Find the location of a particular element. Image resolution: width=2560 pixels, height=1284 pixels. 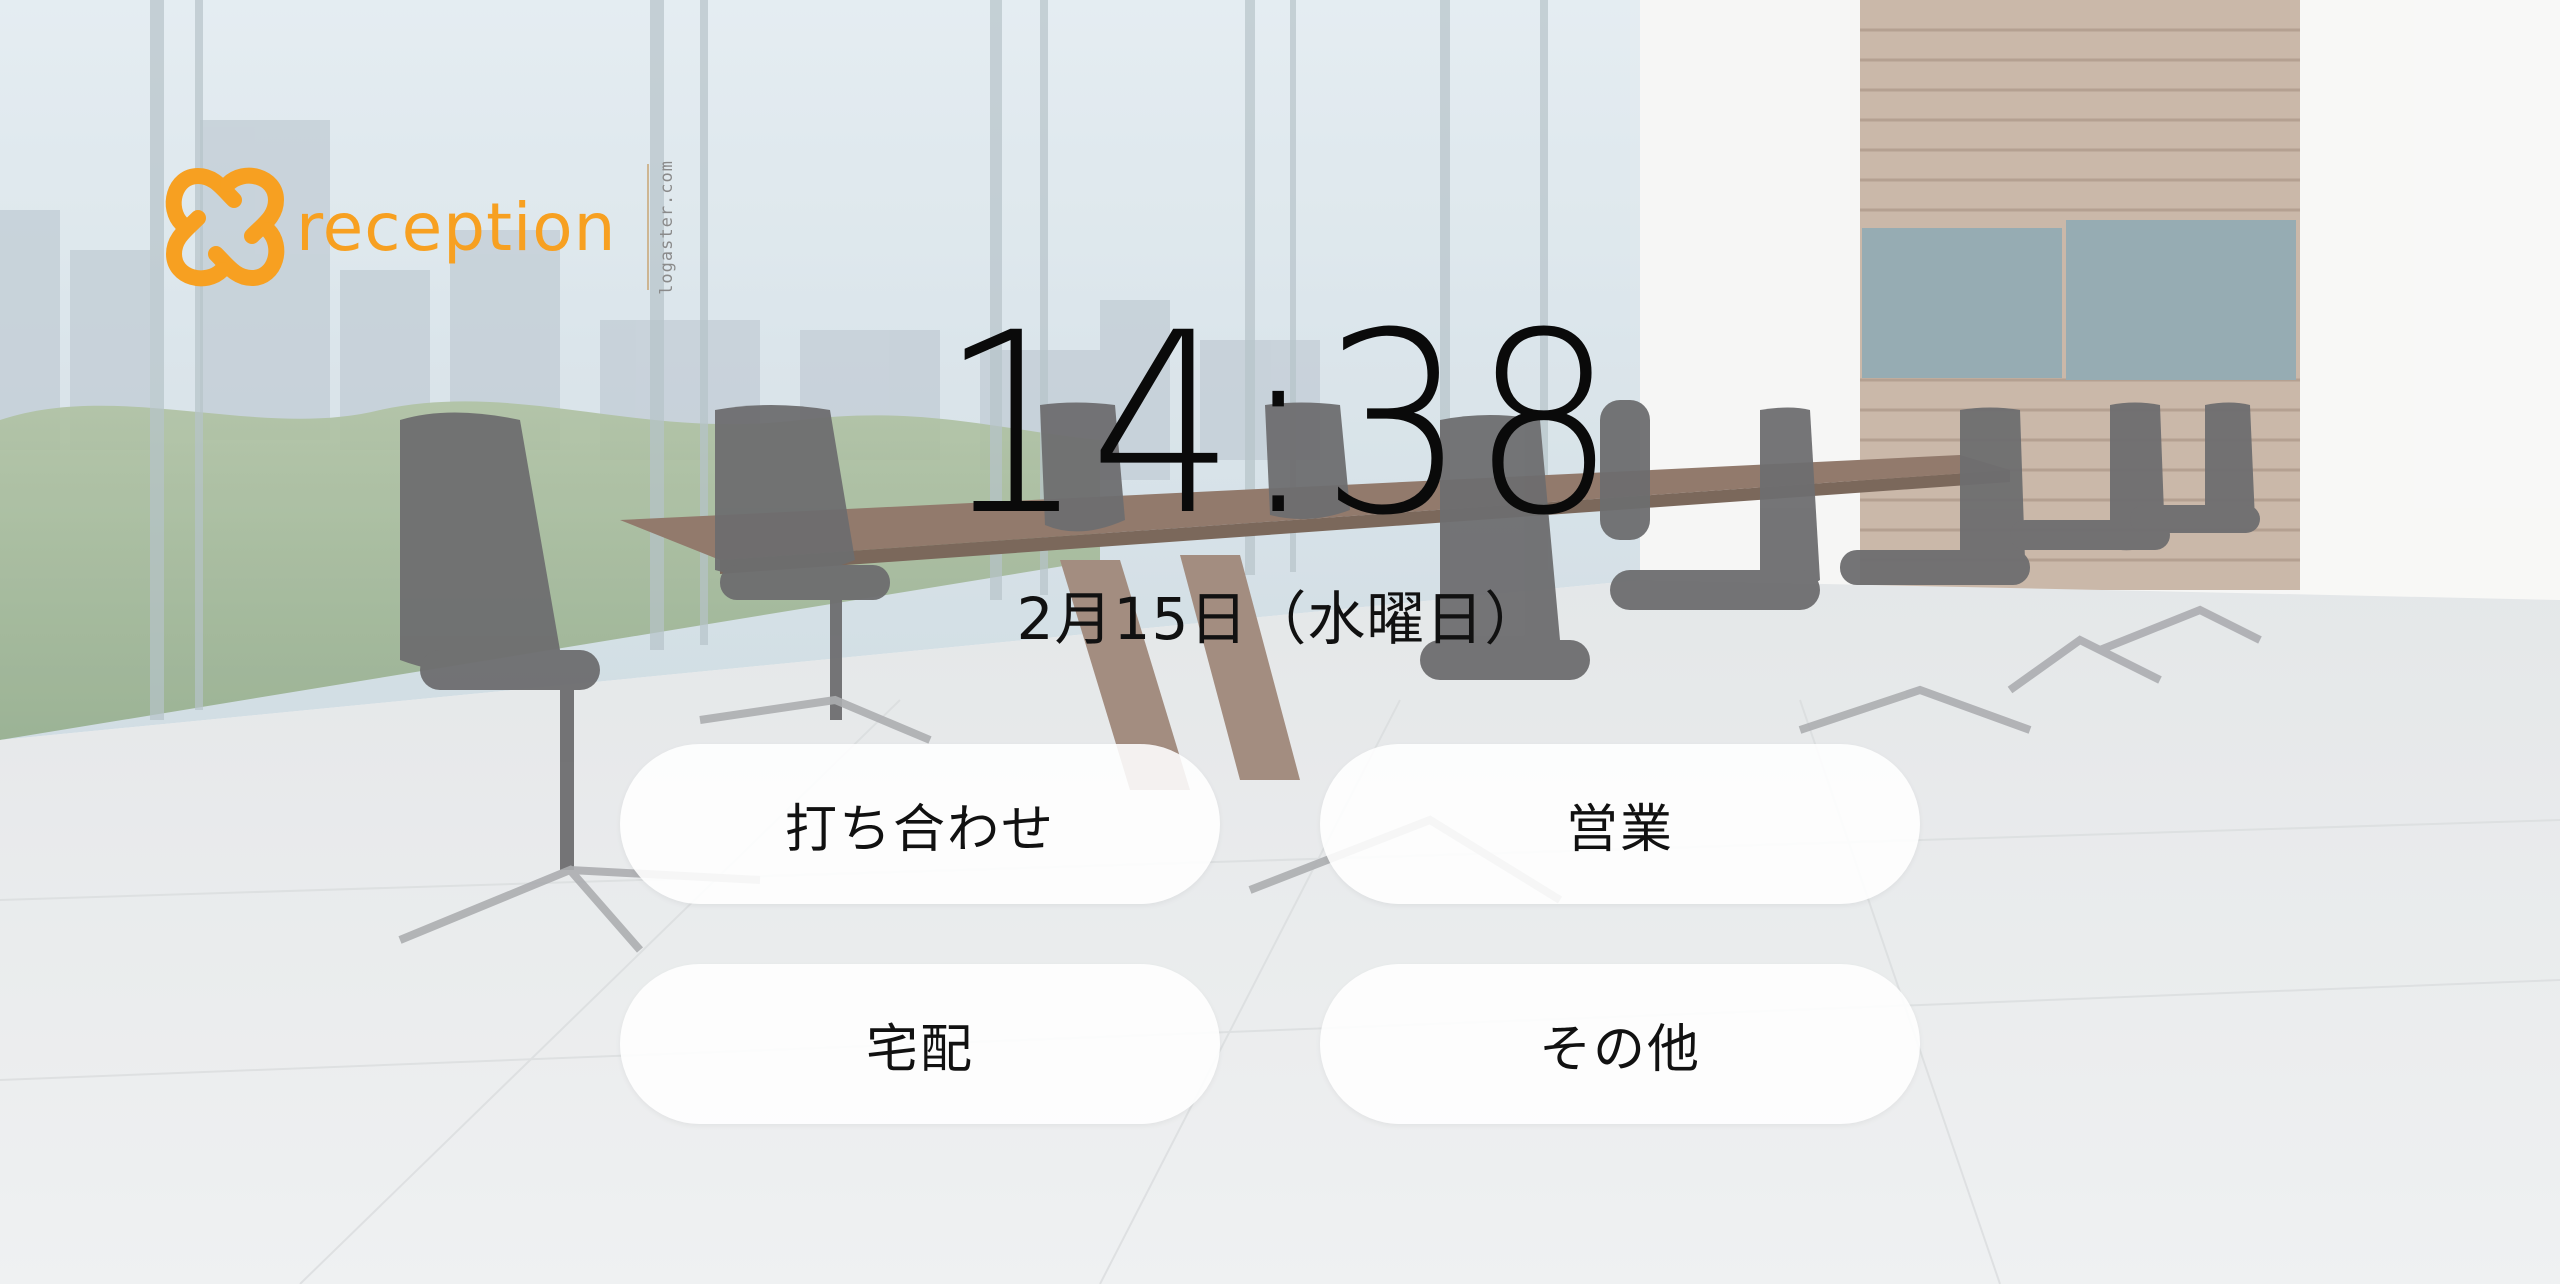

logo-site-text: logaster.com is located at coordinates (666, 227).